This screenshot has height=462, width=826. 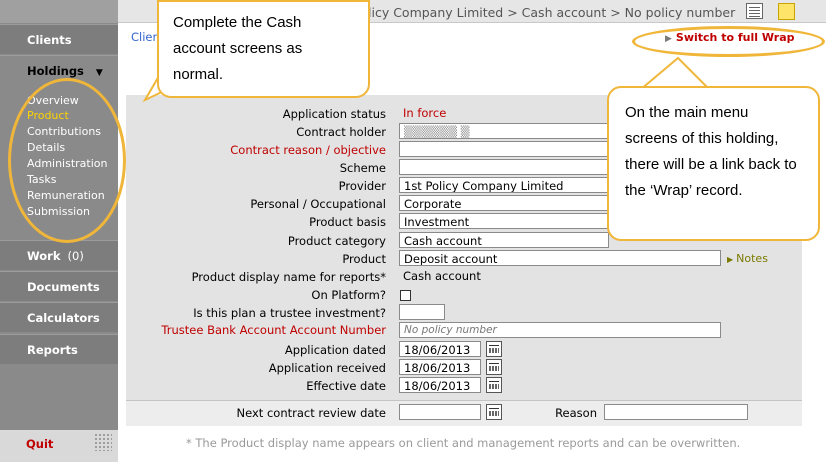 What do you see at coordinates (440, 367) in the screenshot?
I see `application-received-field: 18/06/2013` at bounding box center [440, 367].